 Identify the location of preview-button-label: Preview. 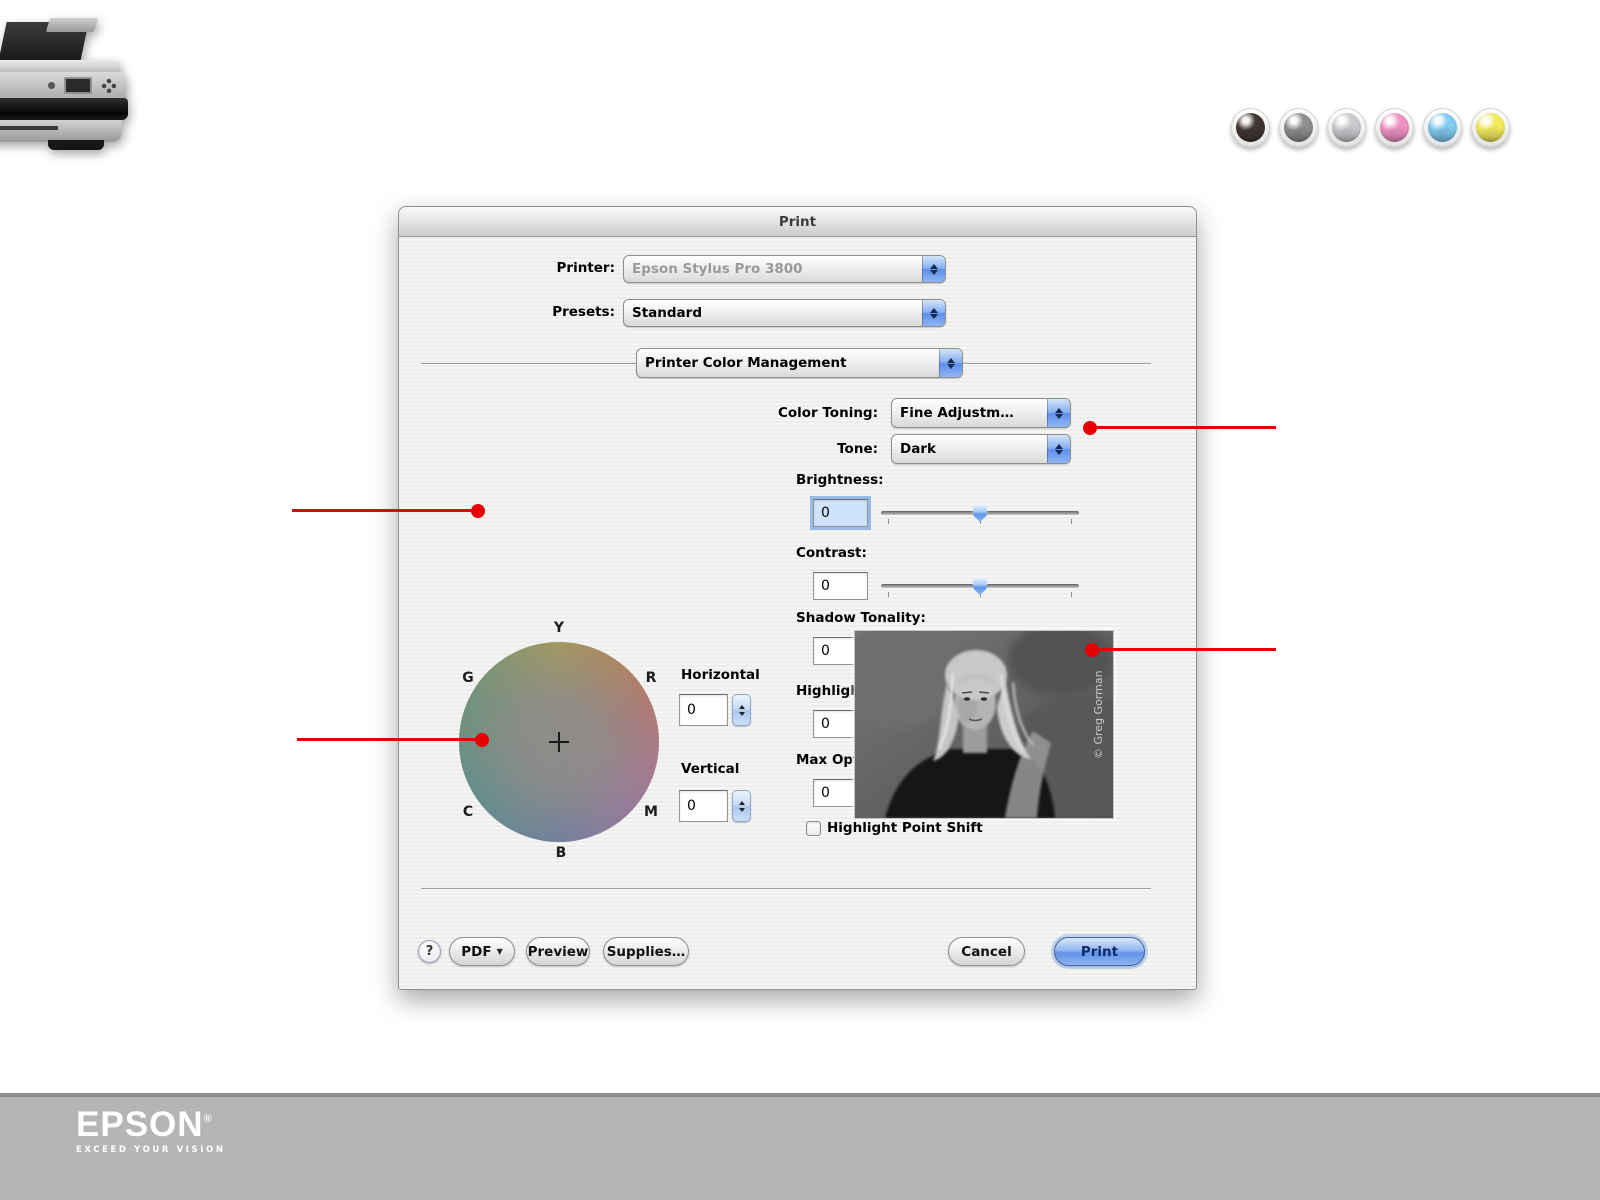
(558, 951).